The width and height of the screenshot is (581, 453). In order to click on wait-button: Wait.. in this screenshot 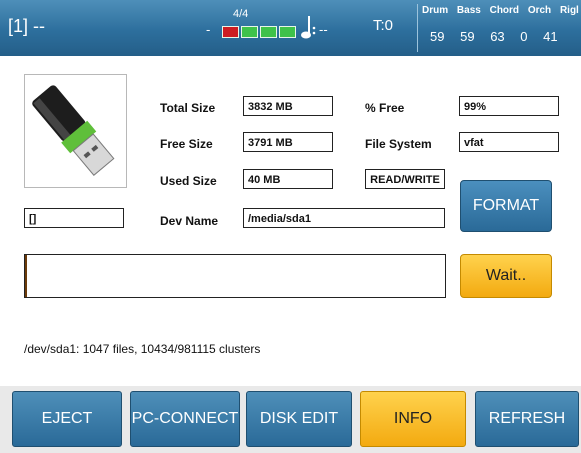, I will do `click(506, 276)`.